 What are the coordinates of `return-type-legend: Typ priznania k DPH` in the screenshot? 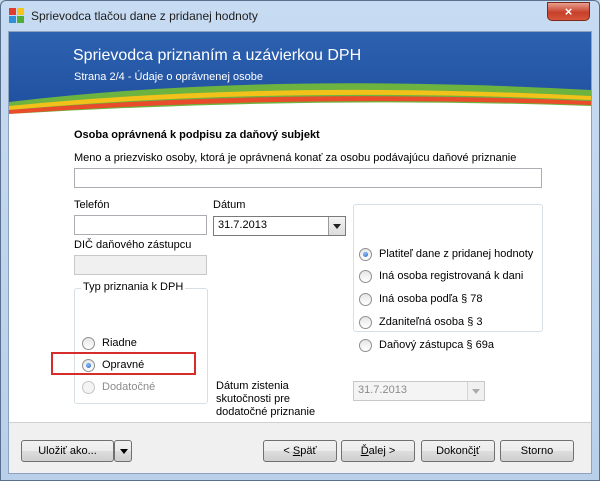 It's located at (133, 287).